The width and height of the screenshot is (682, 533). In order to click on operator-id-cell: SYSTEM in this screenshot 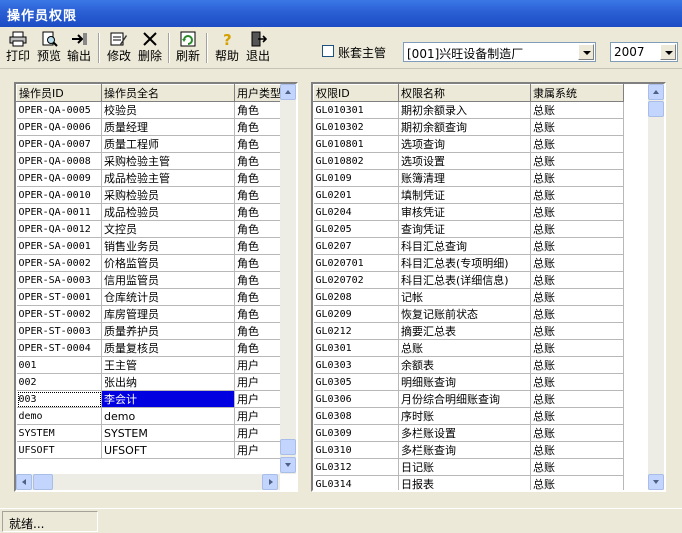, I will do `click(59, 433)`.